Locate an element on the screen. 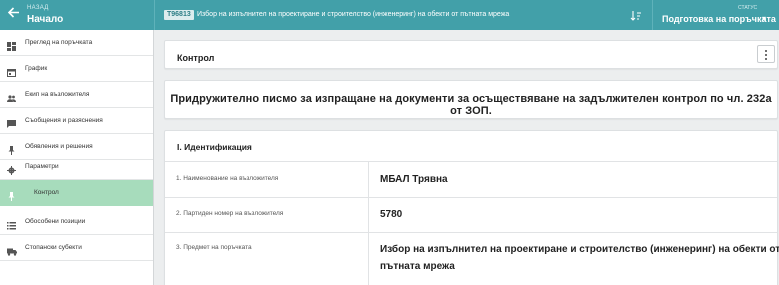 The image size is (779, 285). topbar-divider is located at coordinates (154, 15).